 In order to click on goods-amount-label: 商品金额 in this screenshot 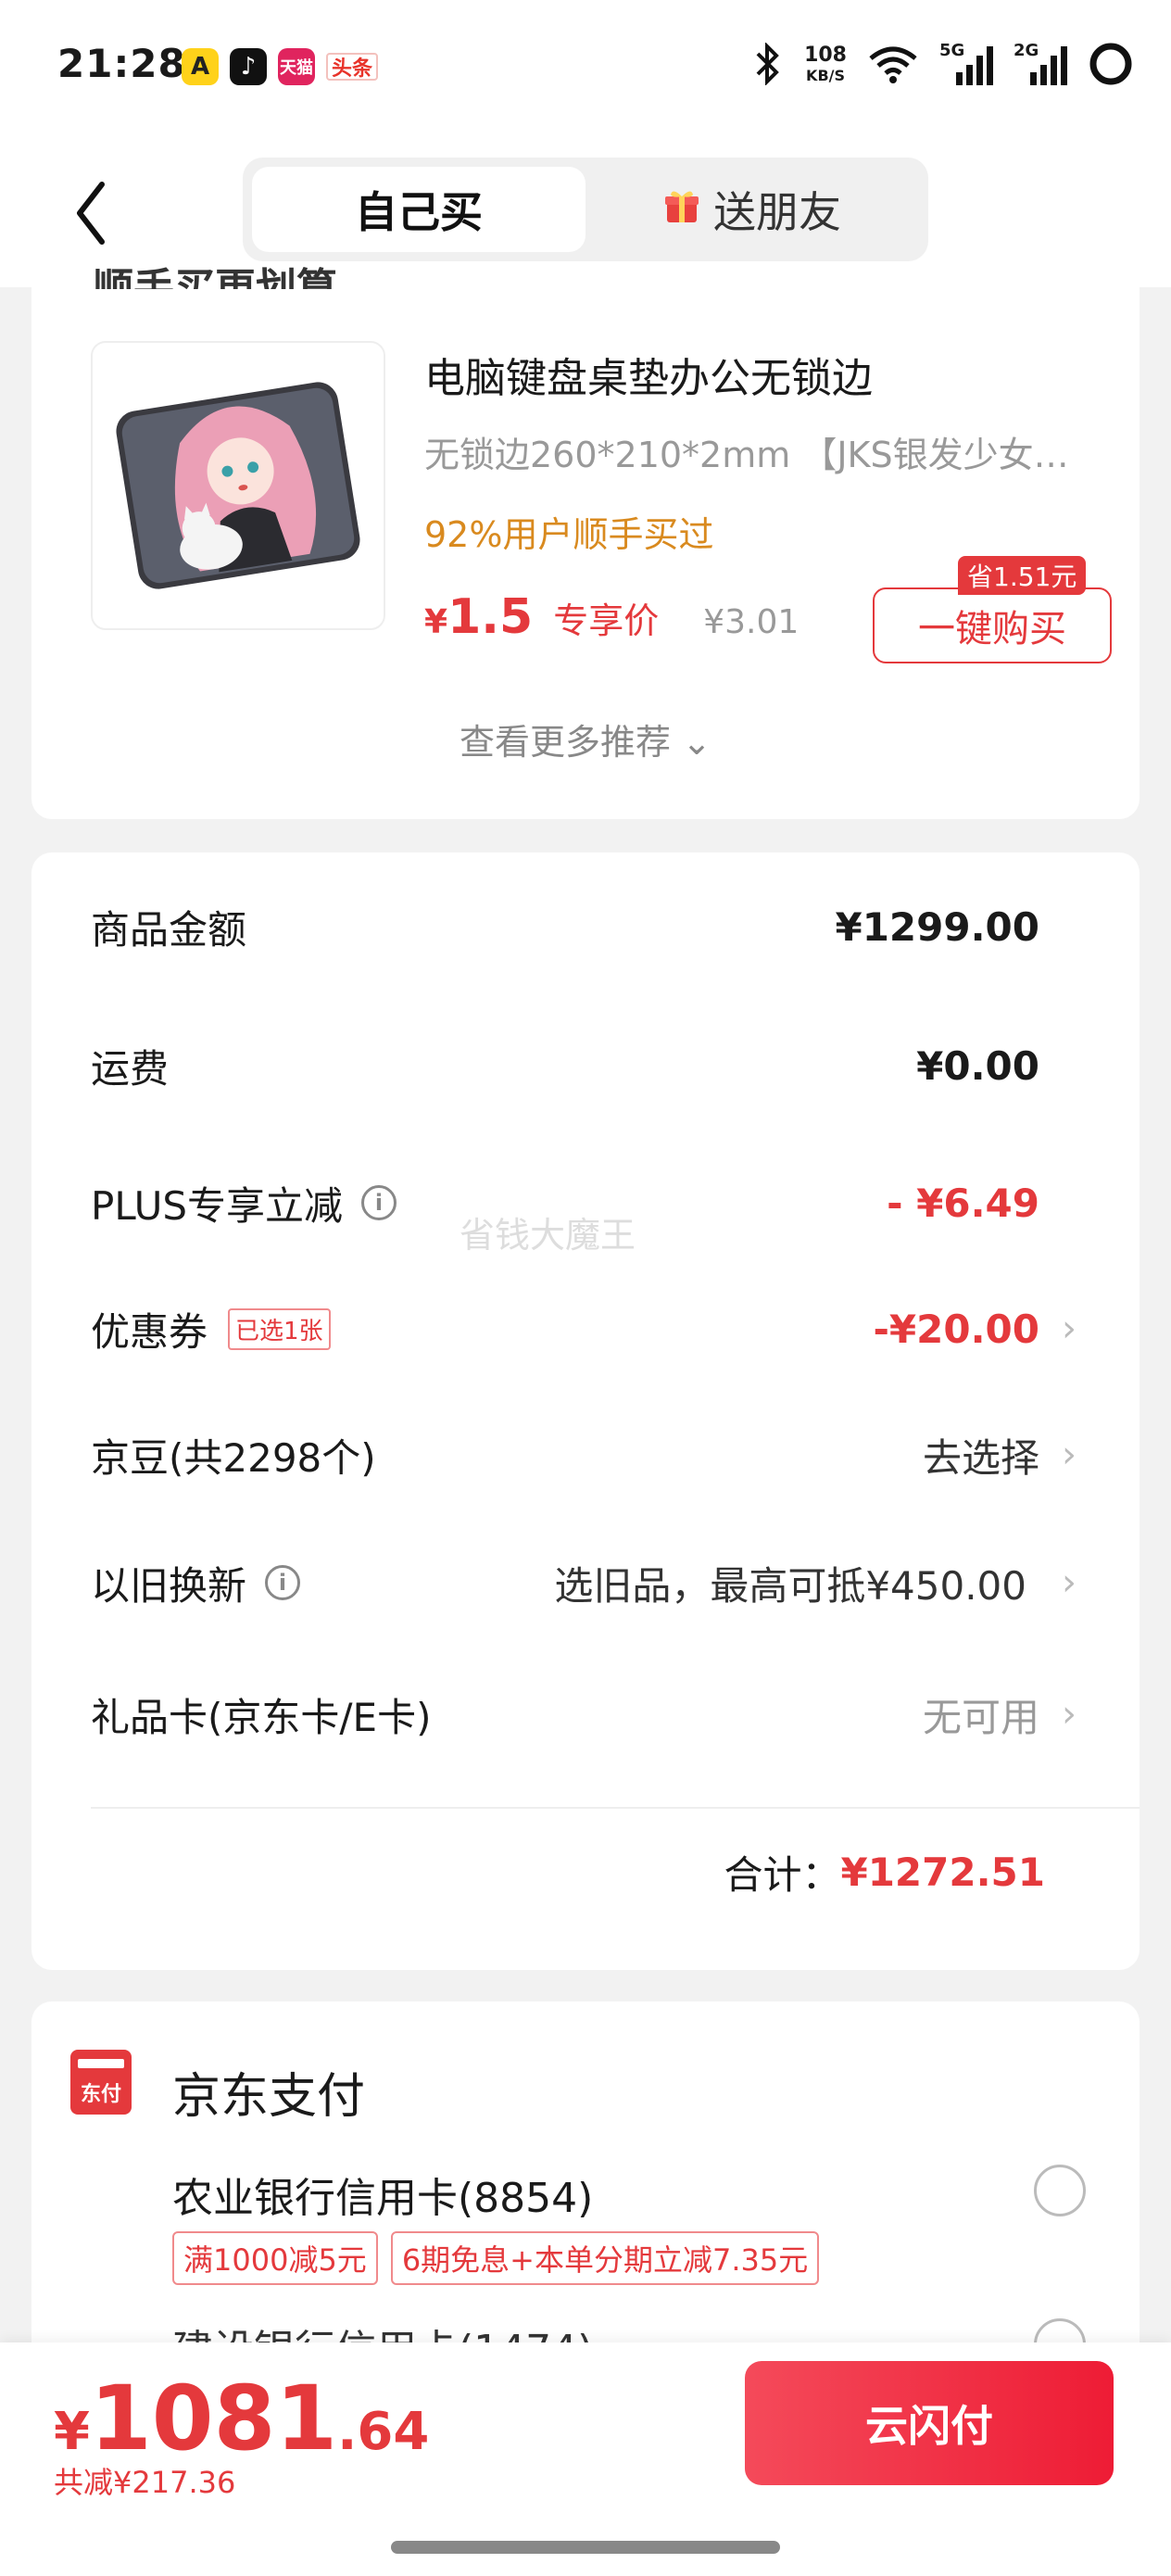, I will do `click(169, 930)`.